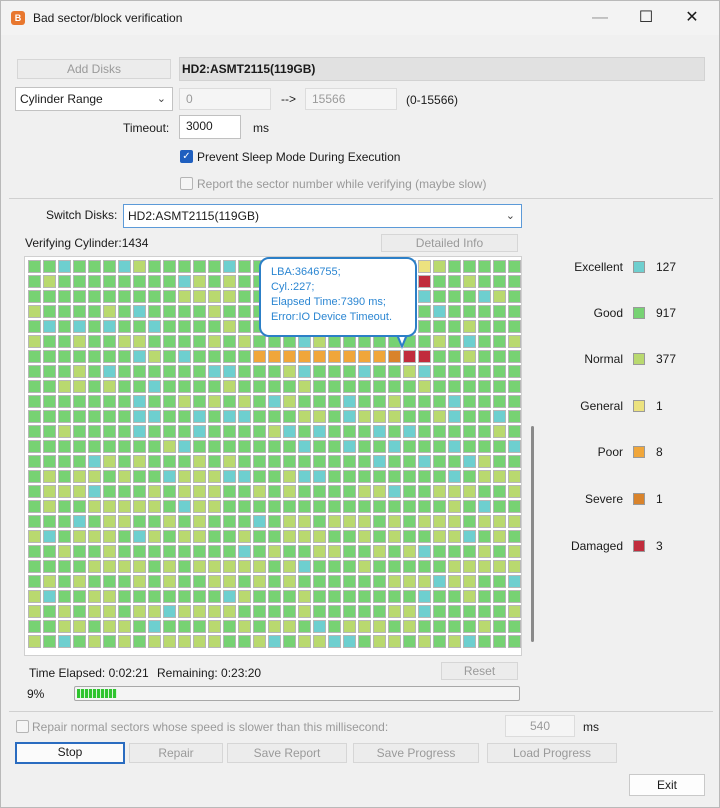  Describe the element at coordinates (22, 726) in the screenshot. I see `repair-checkbox` at that location.